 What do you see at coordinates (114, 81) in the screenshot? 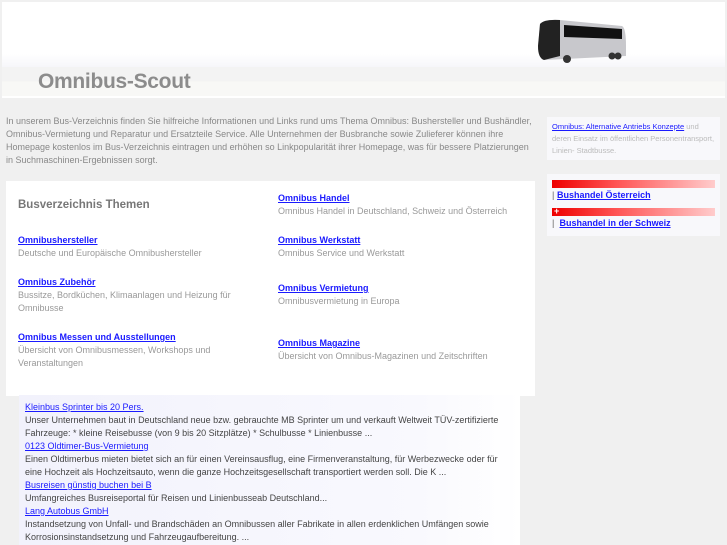
I see `site-title: Omnibus-Scout` at bounding box center [114, 81].